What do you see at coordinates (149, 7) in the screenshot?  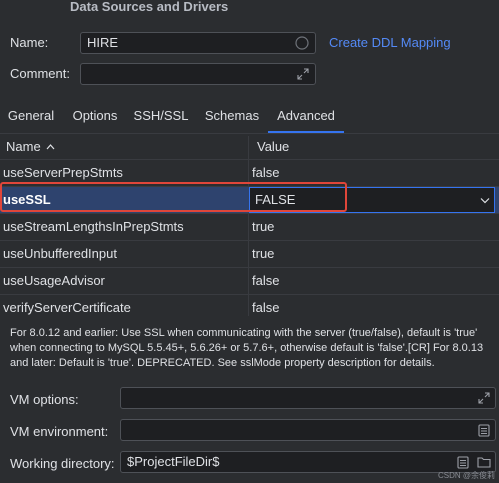 I see `dialog-title: Data Sources and Drivers` at bounding box center [149, 7].